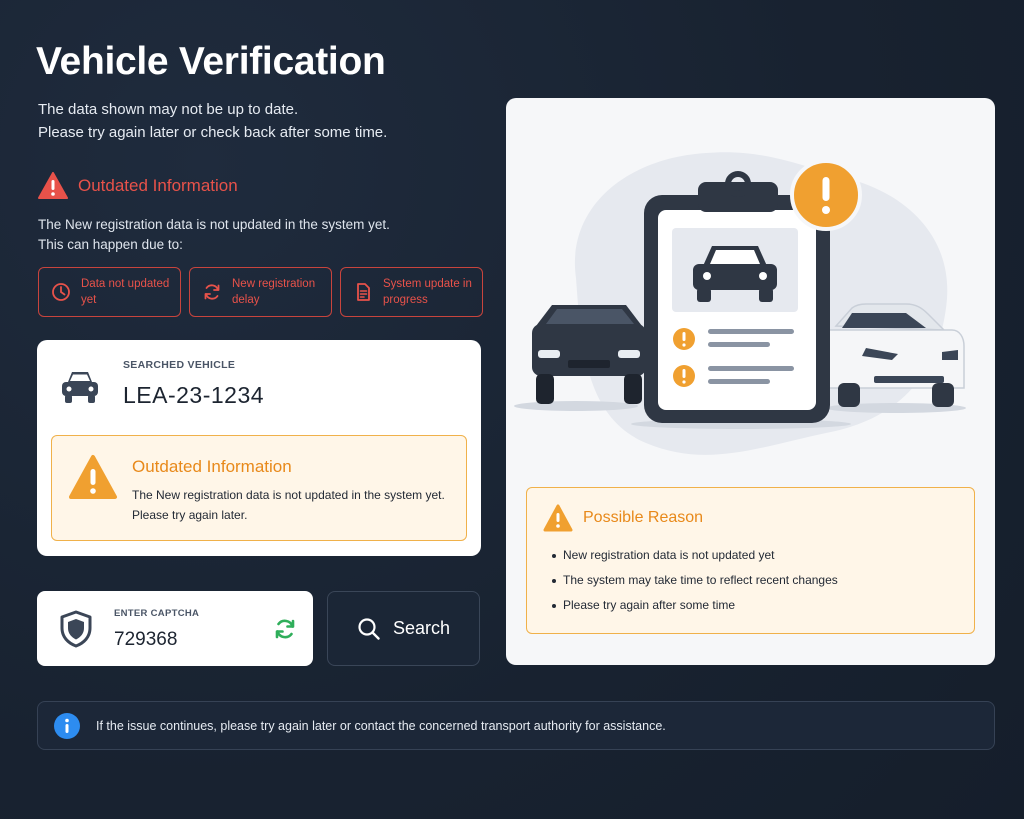  Describe the element at coordinates (190, 515) in the screenshot. I see `alert-line-2: Please try again later.` at that location.